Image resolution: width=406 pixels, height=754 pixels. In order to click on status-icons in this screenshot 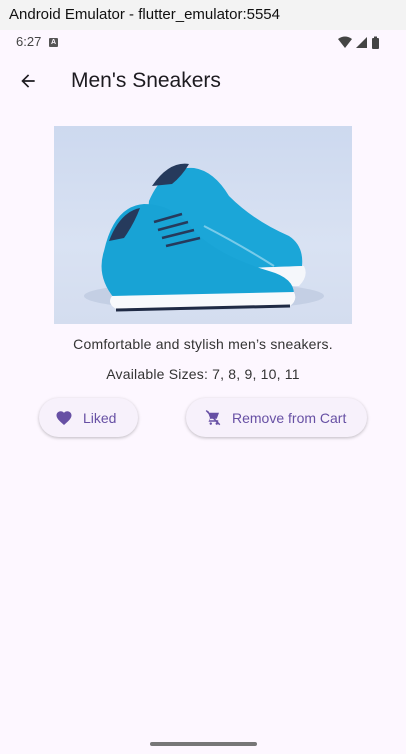, I will do `click(358, 42)`.